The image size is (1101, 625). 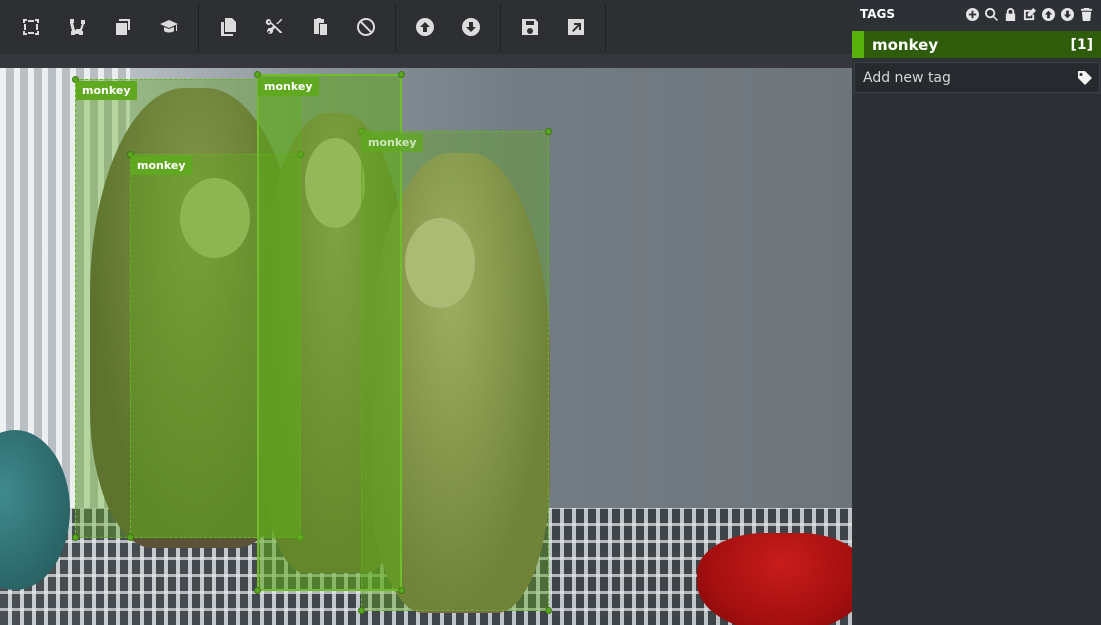 I want to click on tag-icon, so click(x=1085, y=78).